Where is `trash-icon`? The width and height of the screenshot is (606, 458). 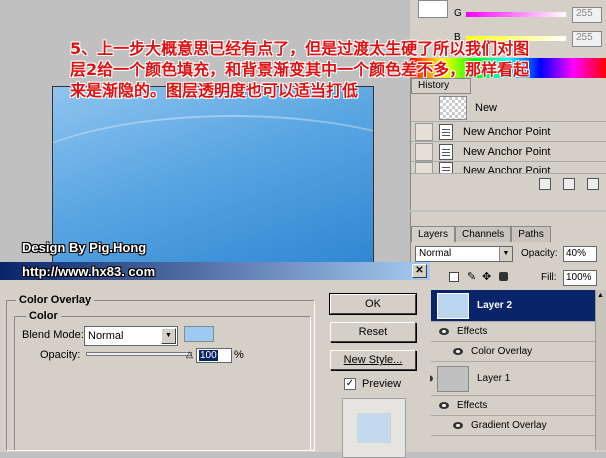 trash-icon is located at coordinates (593, 184).